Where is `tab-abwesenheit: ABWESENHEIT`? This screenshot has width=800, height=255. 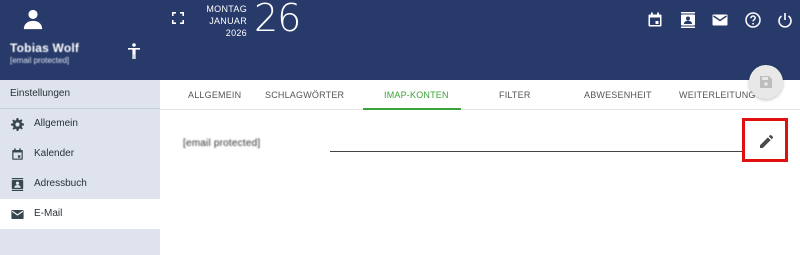
tab-abwesenheit: ABWESENHEIT is located at coordinates (618, 95).